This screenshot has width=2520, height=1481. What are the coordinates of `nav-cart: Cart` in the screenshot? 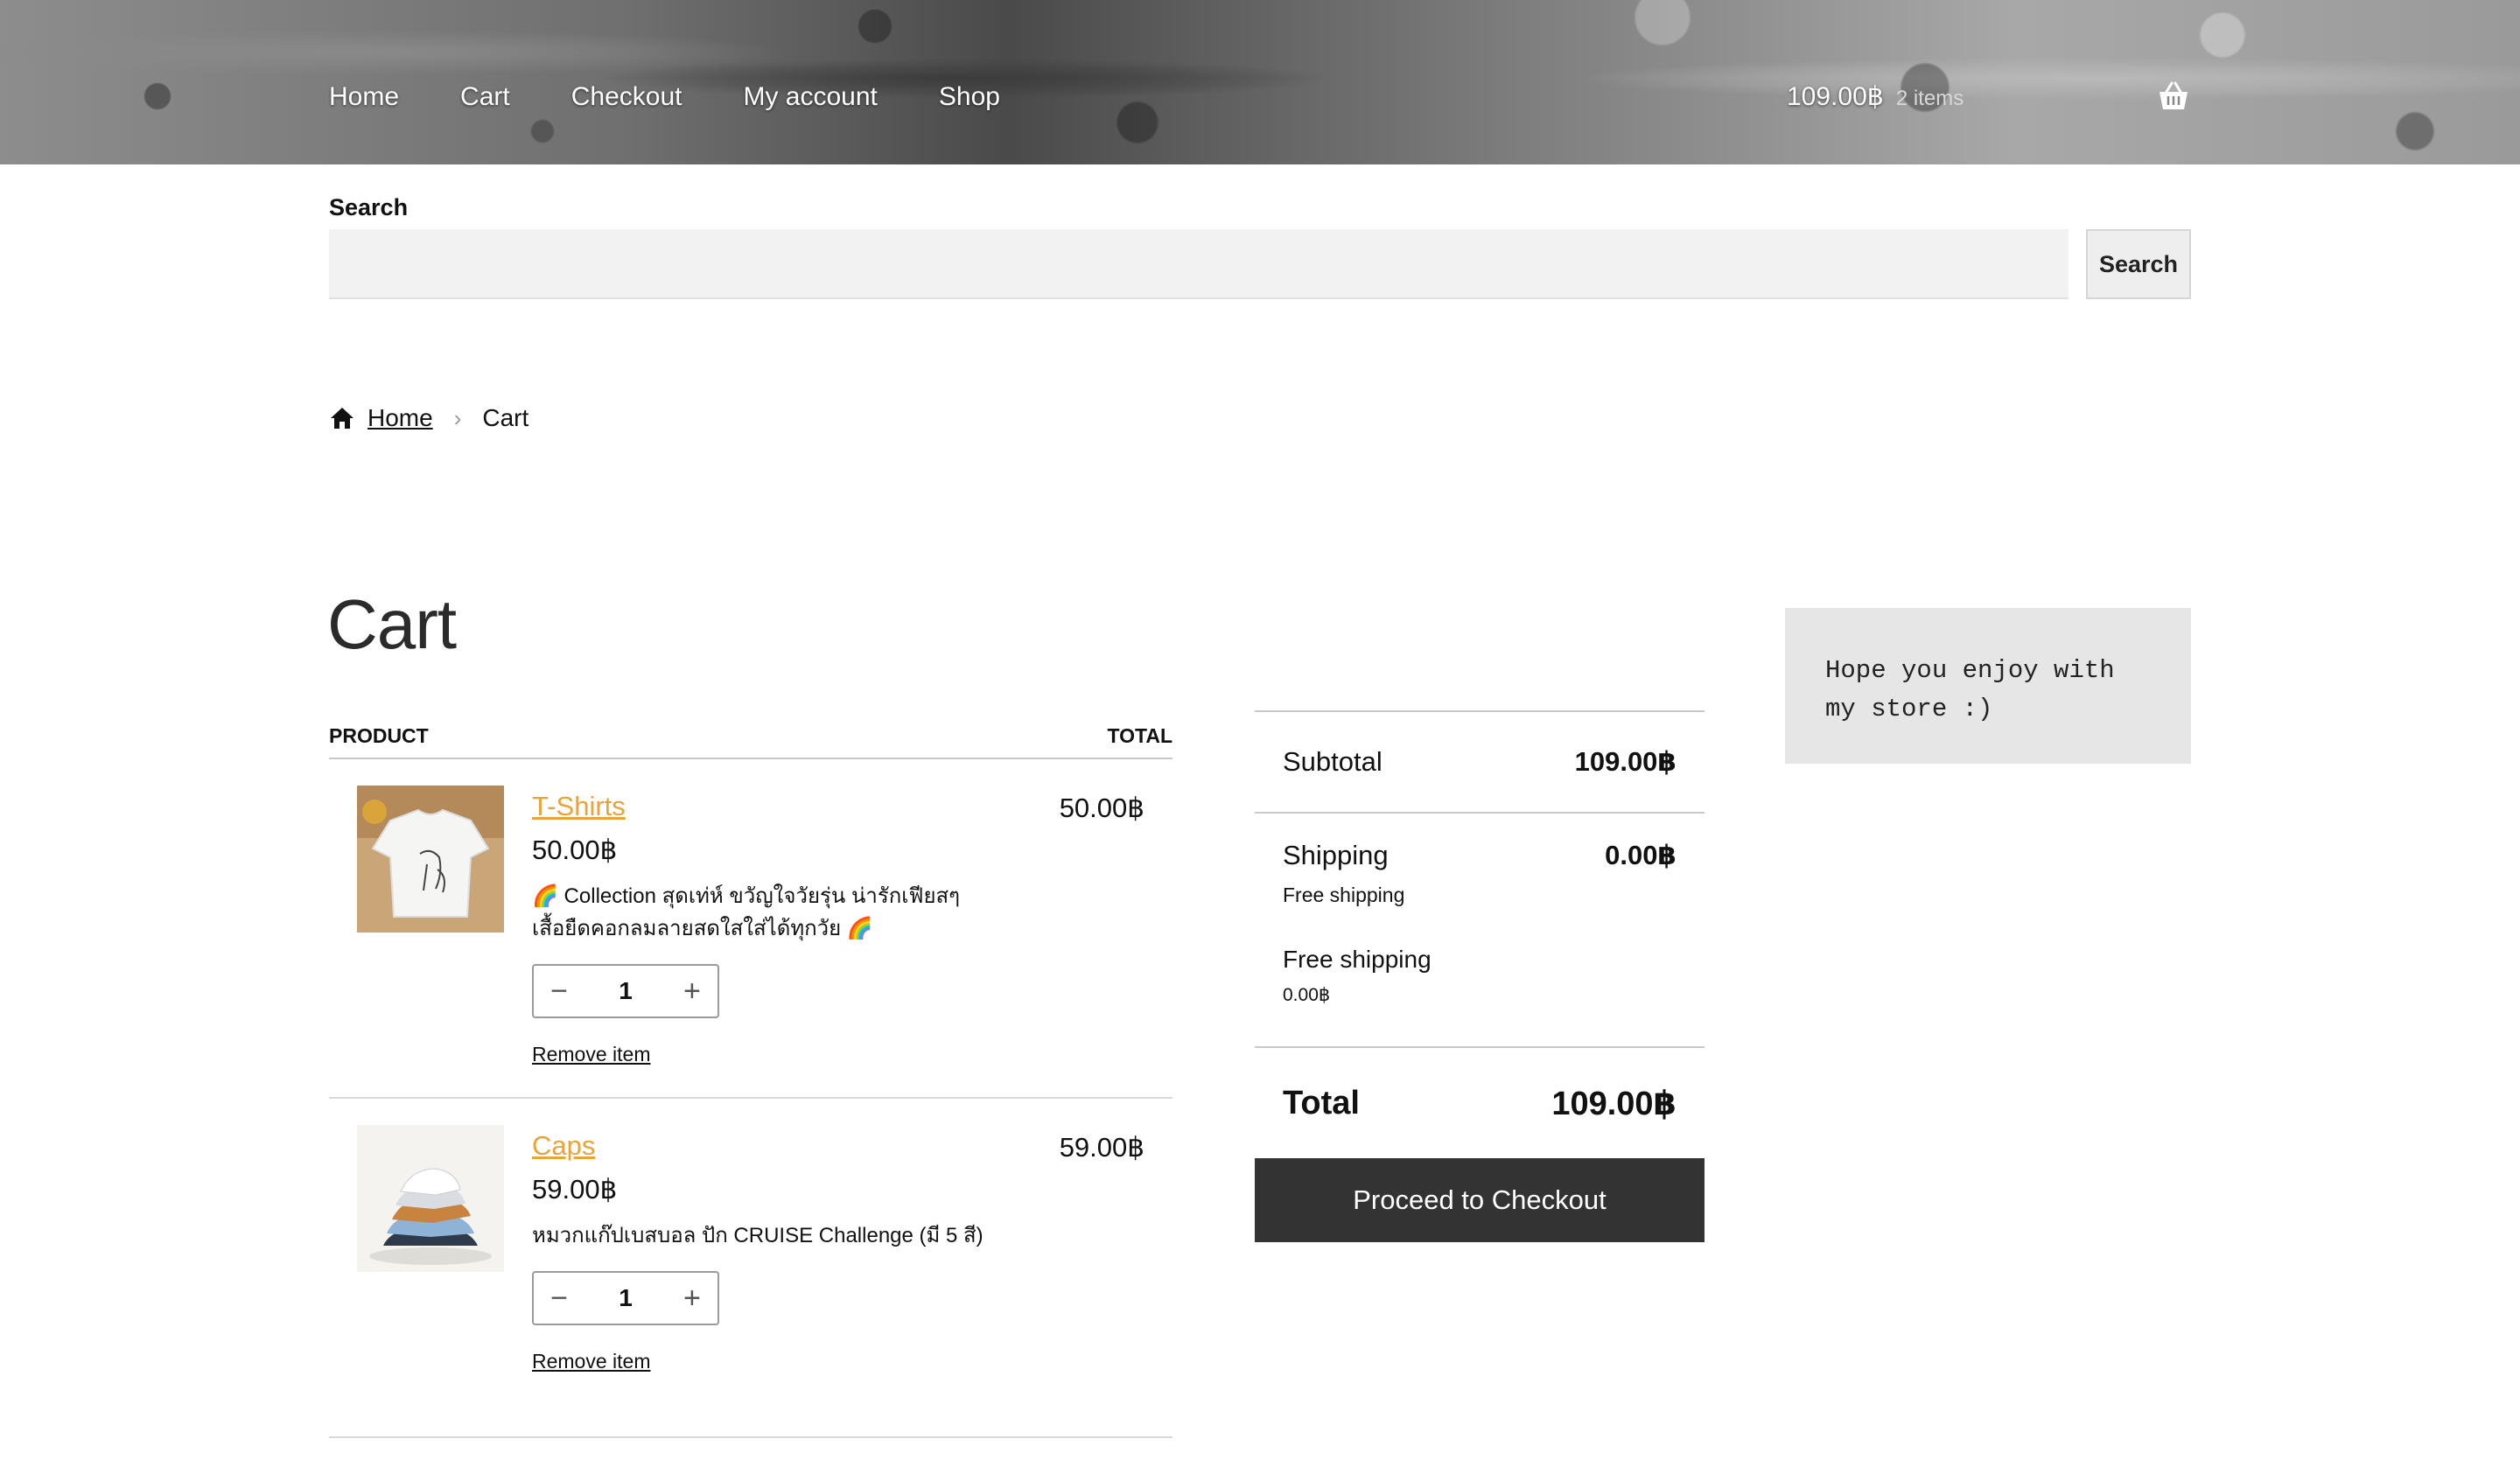 It's located at (485, 97).